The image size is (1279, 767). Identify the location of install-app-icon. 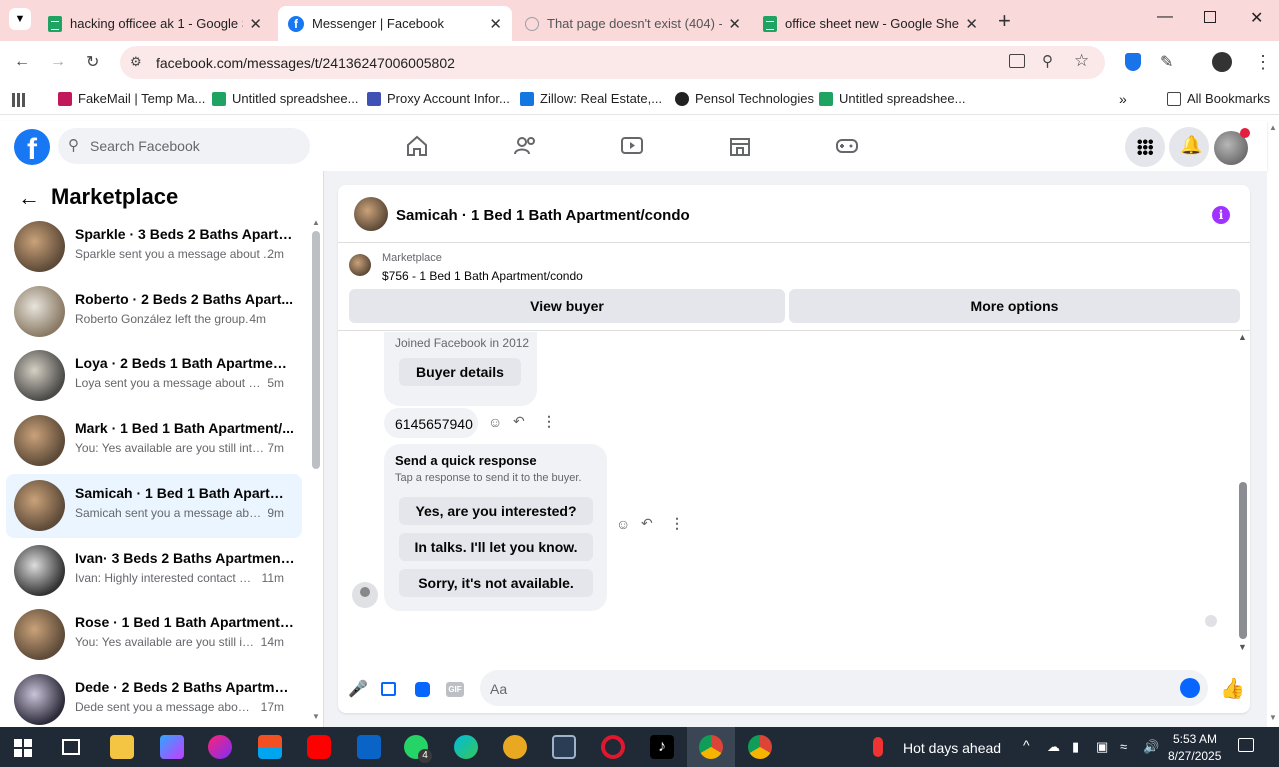
(1017, 61).